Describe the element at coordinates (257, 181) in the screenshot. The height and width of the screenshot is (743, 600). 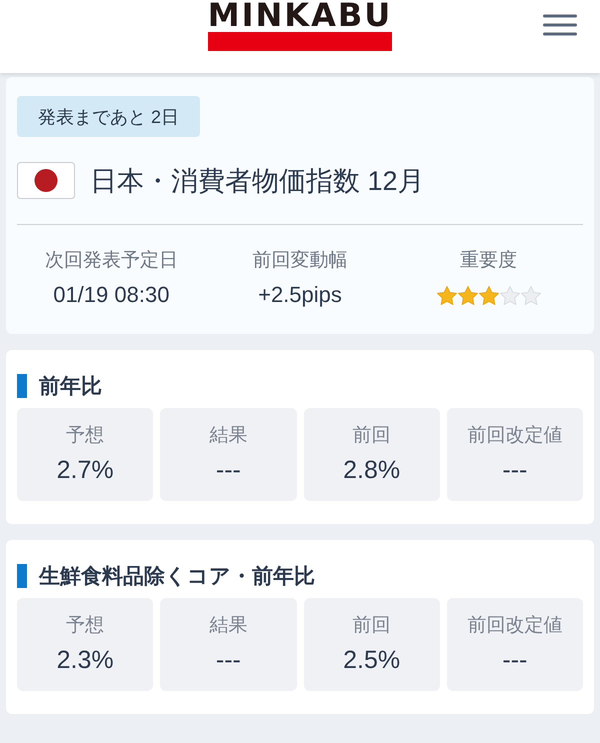
I see `event-title: 日本・消費者物価指数 12月` at that location.